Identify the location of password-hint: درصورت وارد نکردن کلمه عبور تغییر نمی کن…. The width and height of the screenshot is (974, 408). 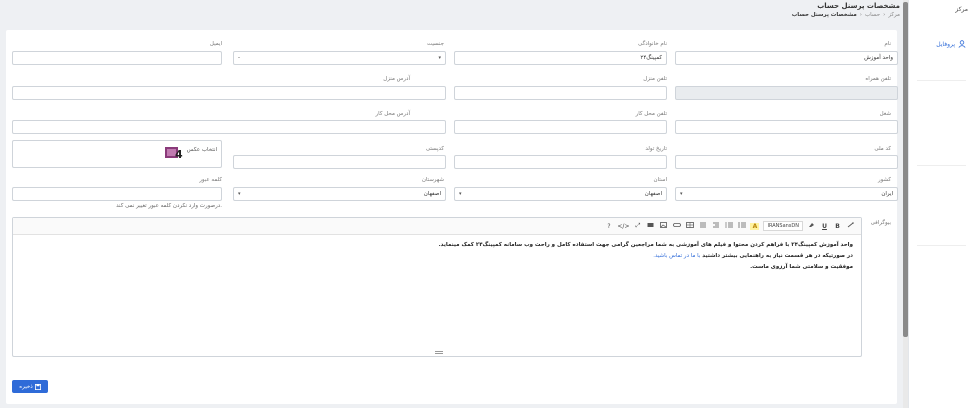
(169, 206).